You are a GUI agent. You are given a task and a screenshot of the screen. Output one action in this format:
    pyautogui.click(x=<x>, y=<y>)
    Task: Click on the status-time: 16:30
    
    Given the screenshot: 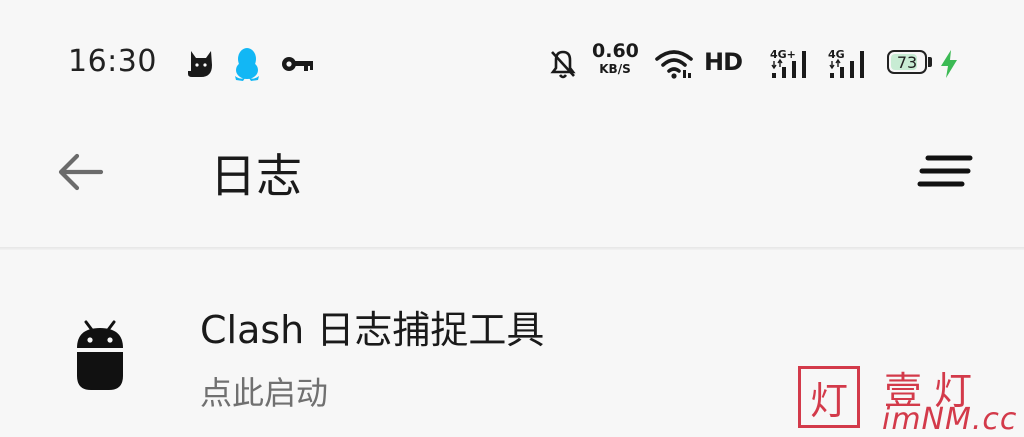 What is the action you would take?
    pyautogui.click(x=112, y=61)
    